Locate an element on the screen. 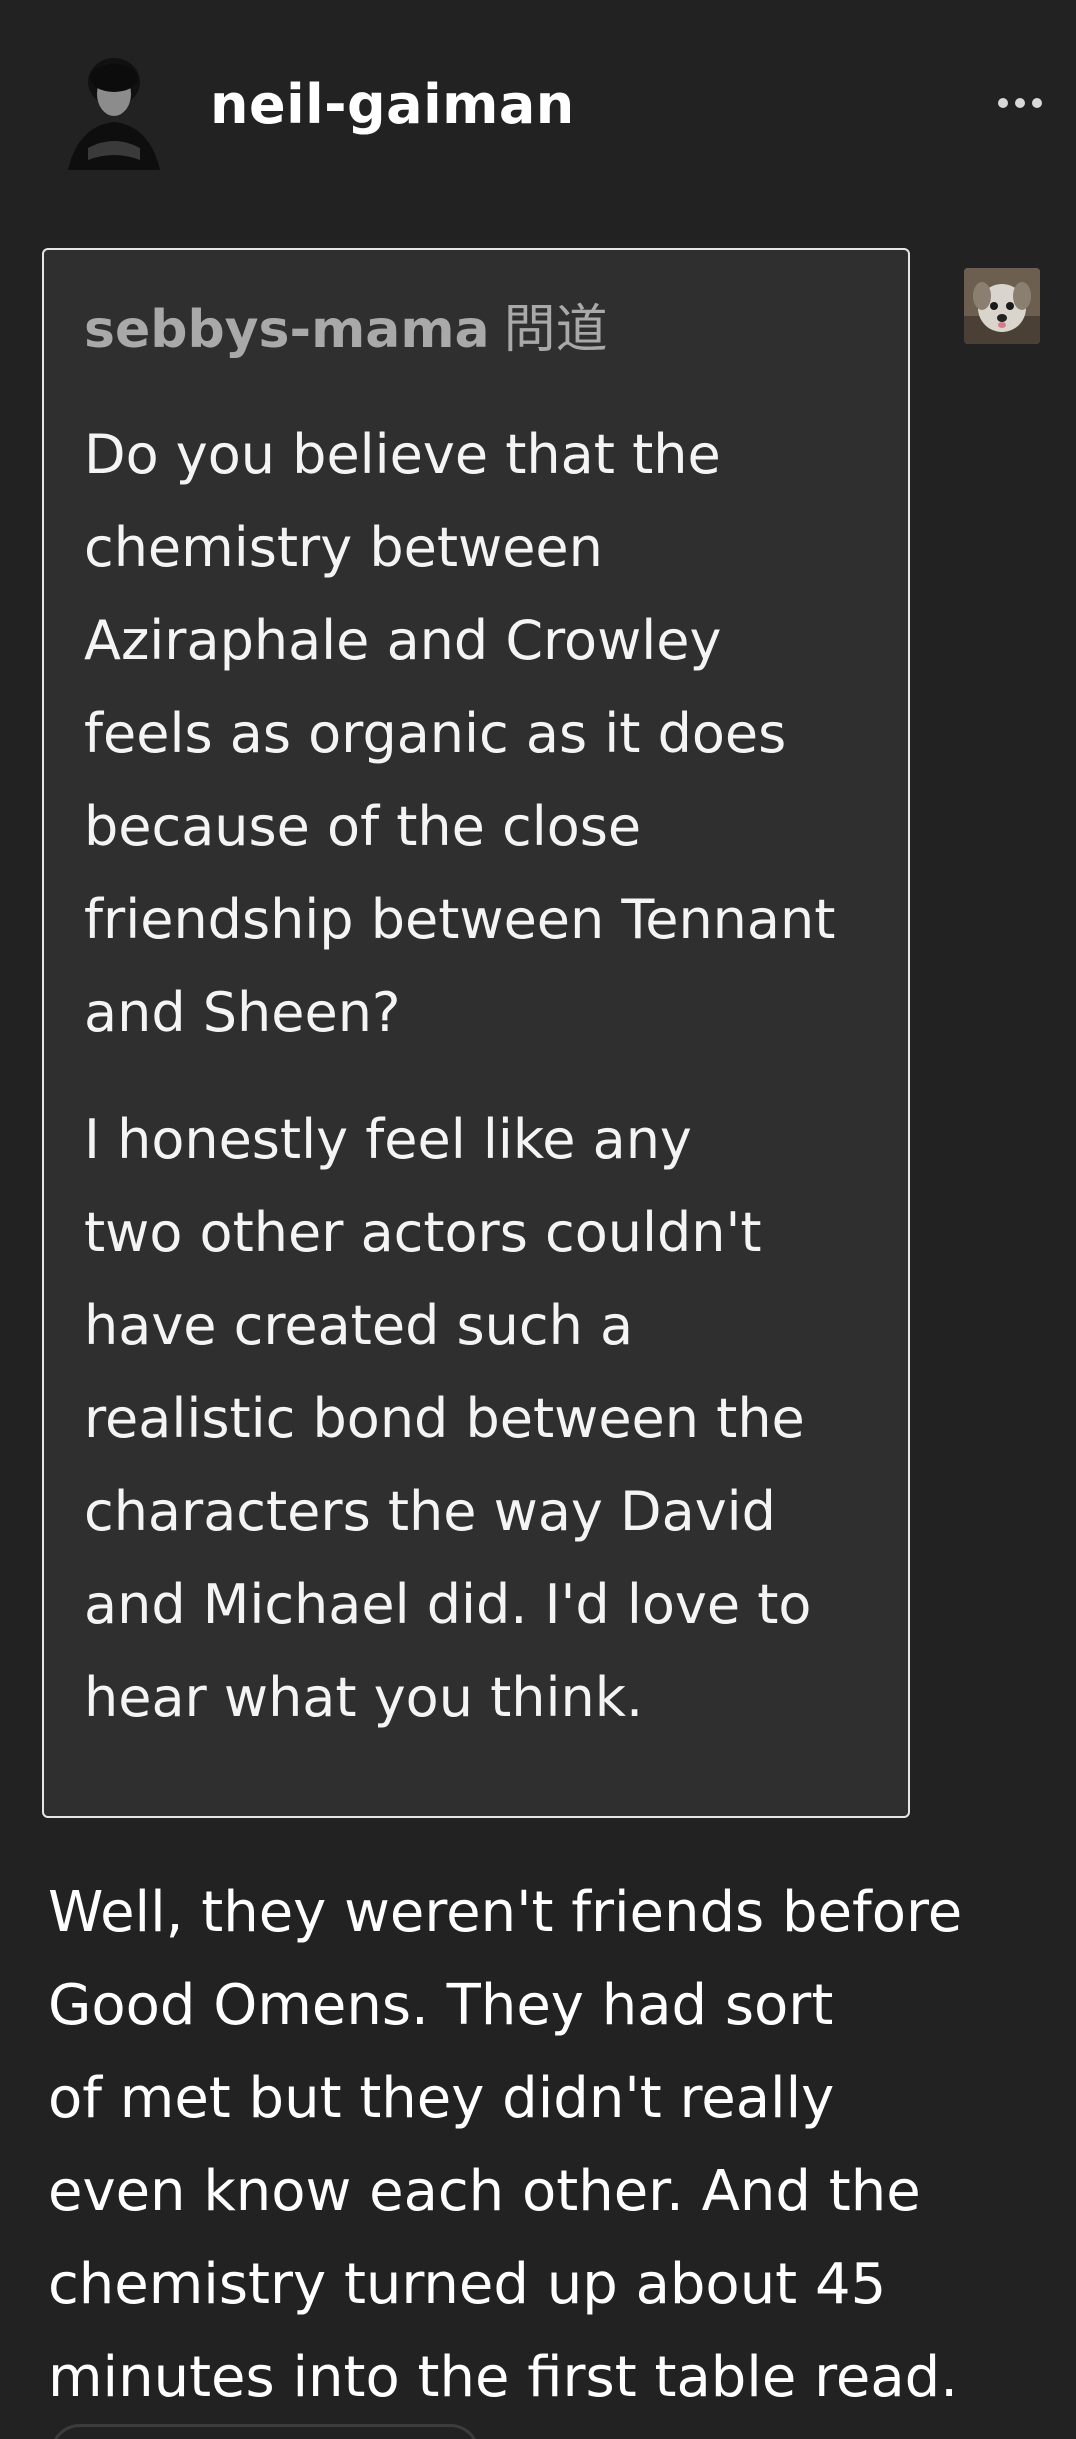 Image resolution: width=1076 pixels, height=2439 pixels. author-avatar is located at coordinates (114, 104).